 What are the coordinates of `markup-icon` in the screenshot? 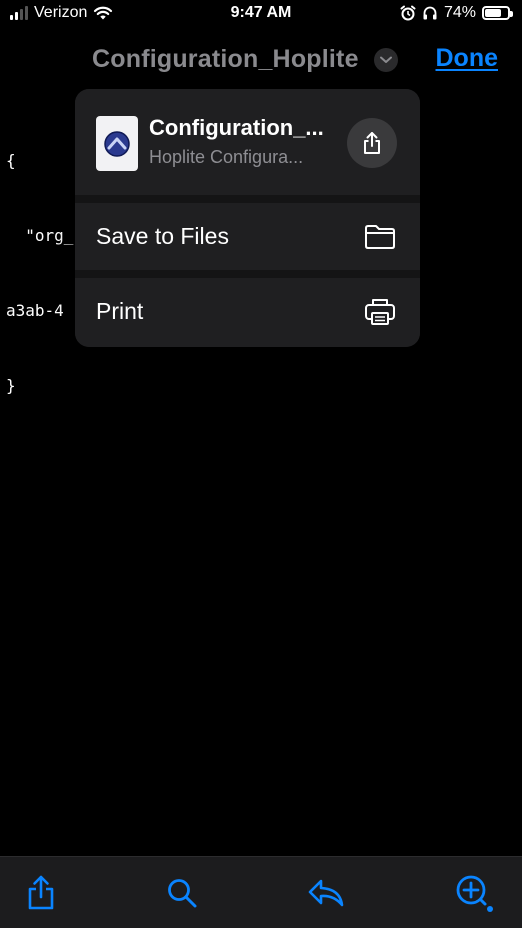 It's located at (474, 893).